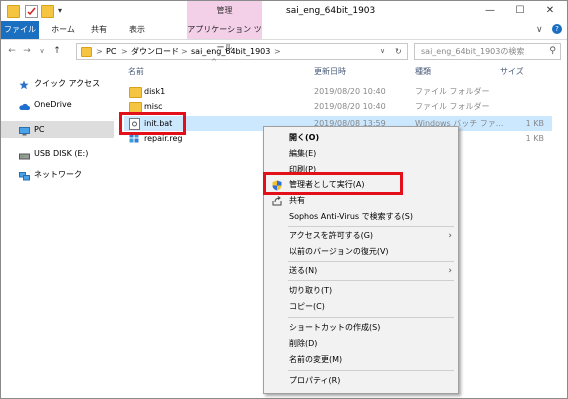 Image resolution: width=568 pixels, height=399 pixels. I want to click on ribbon-tabs: ファイル ホーム 共有 表示 アプリケーション ツール ∨ ?, so click(284, 36).